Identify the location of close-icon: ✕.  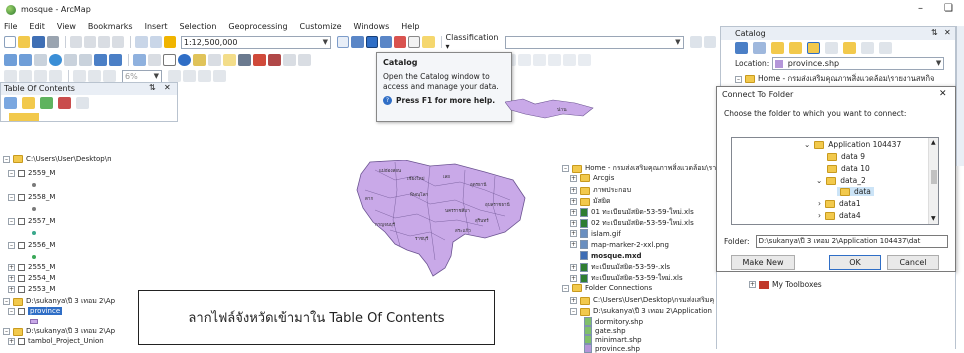
(947, 32).